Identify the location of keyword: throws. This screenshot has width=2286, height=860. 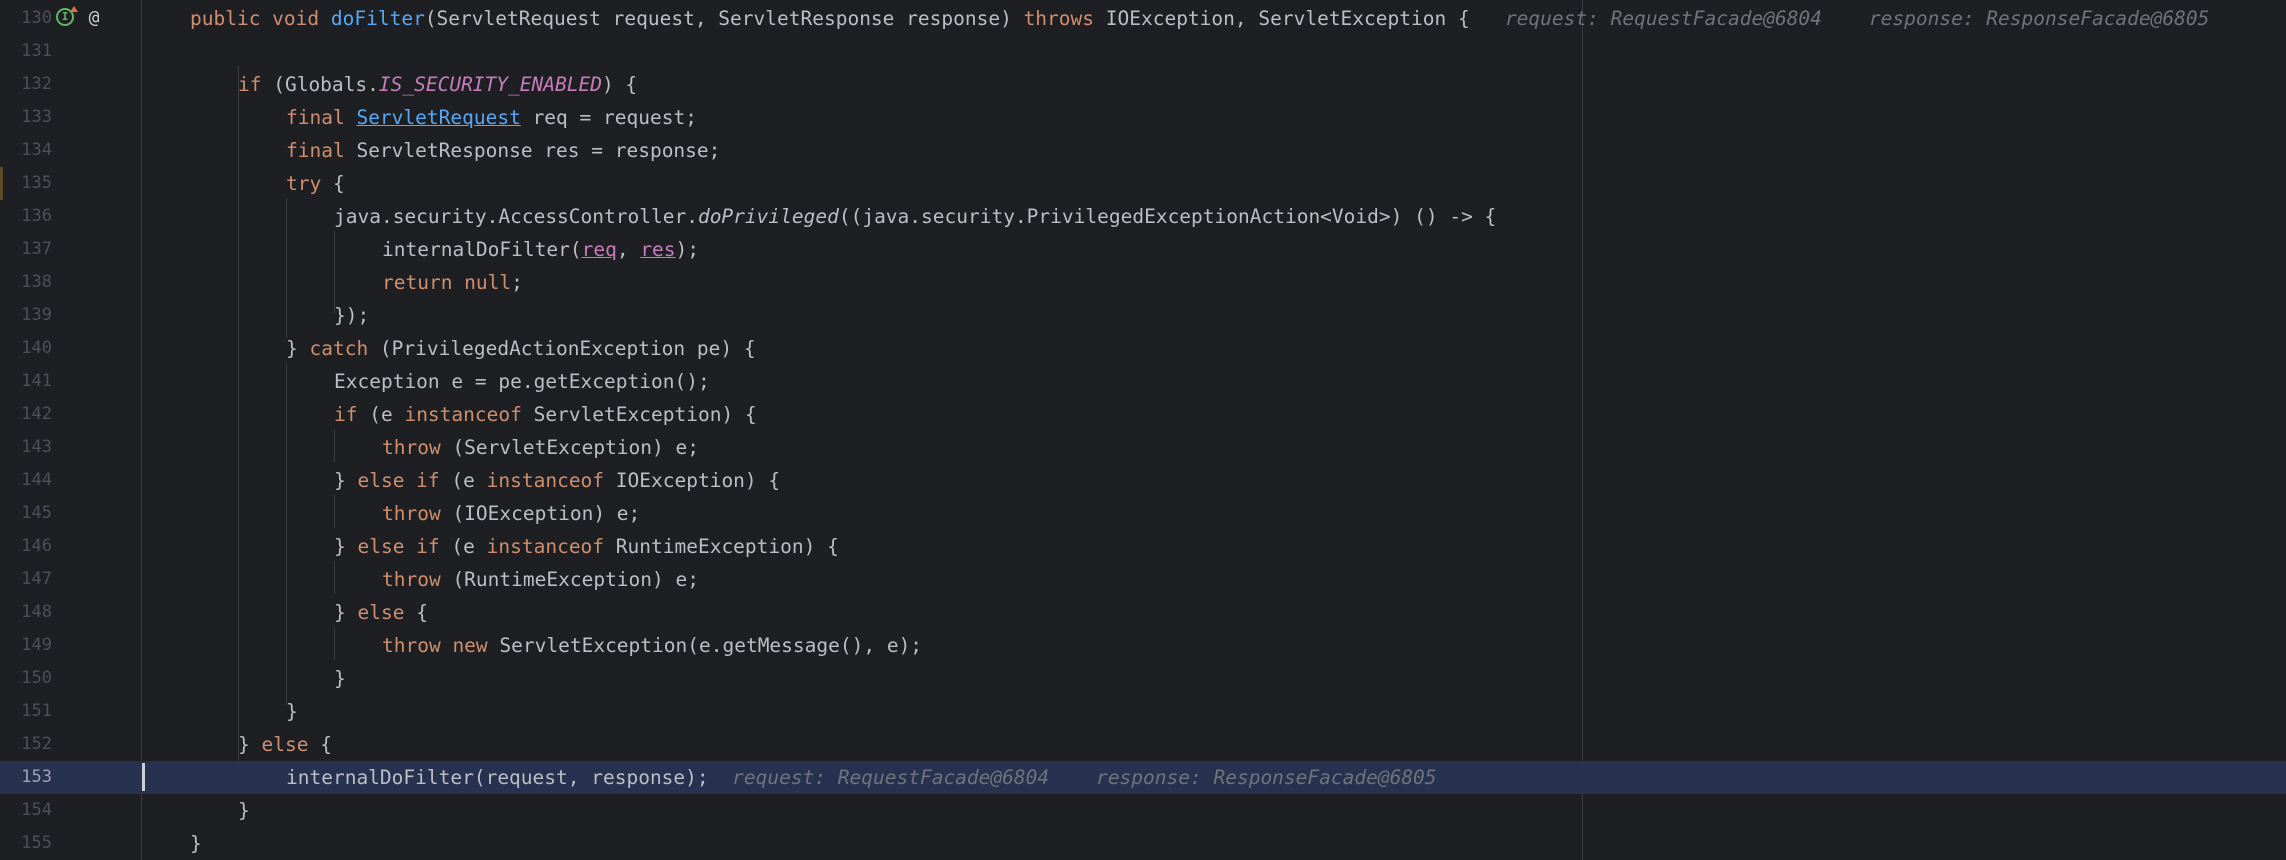
(1059, 18).